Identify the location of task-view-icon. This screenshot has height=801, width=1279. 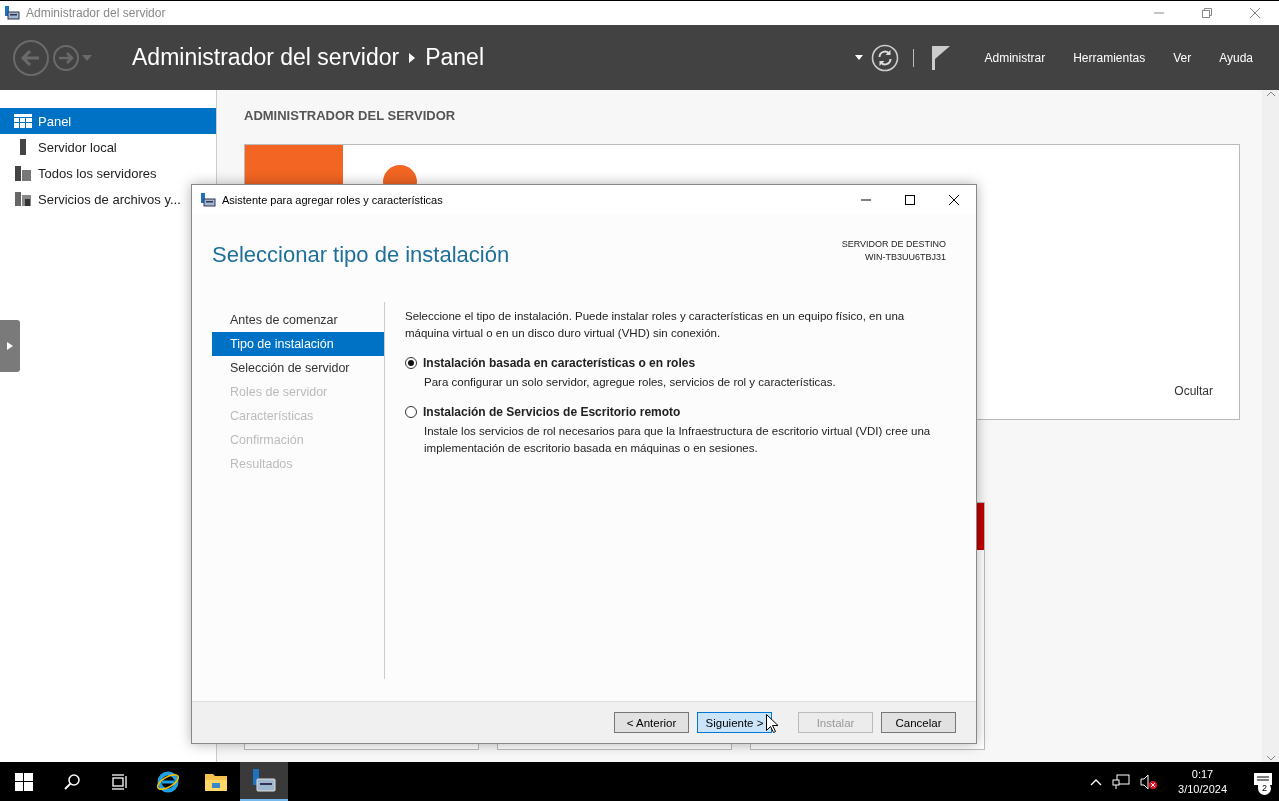
(120, 781).